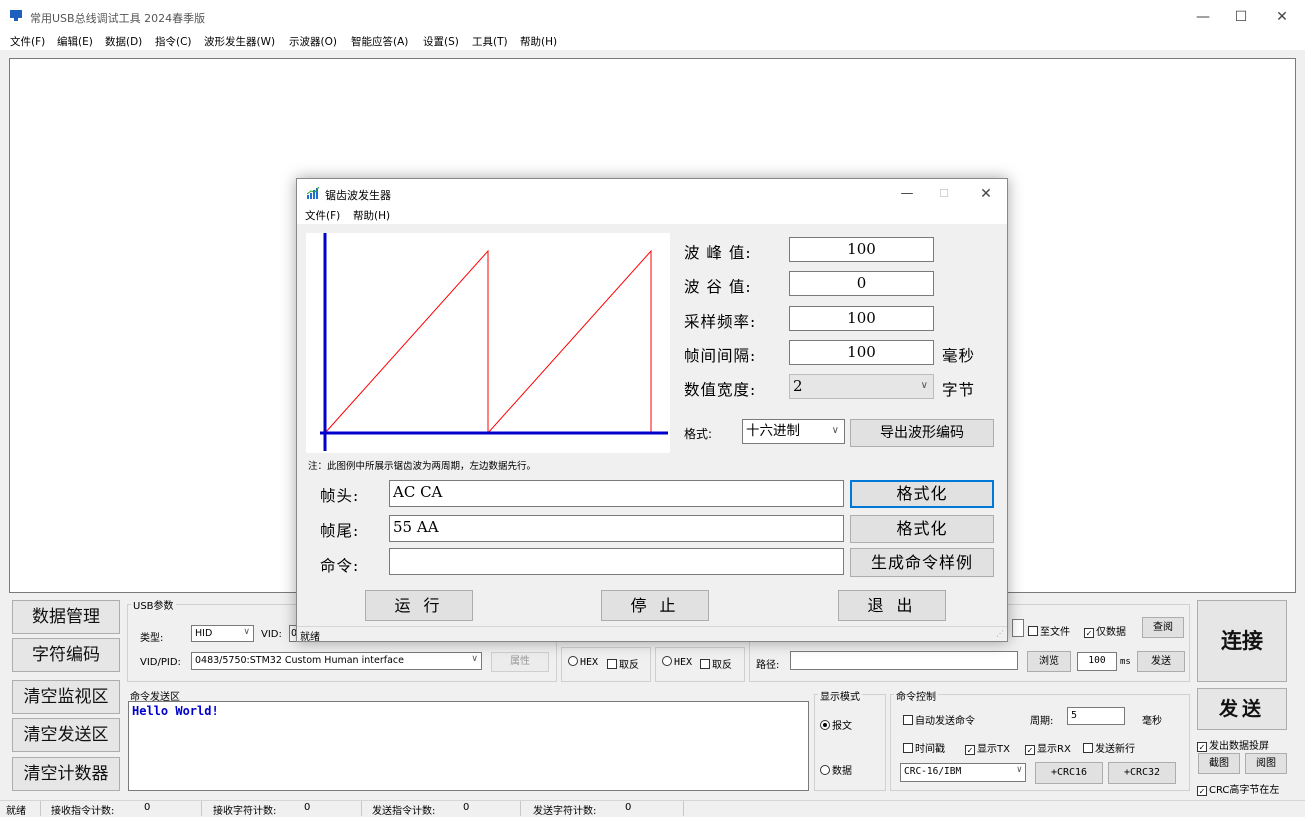 The width and height of the screenshot is (1305, 817). I want to click on interval-input: 100, so click(1097, 661).